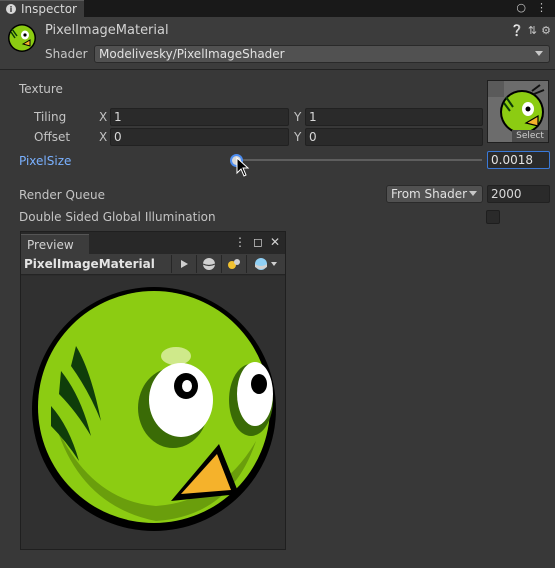  I want to click on maximize-icon: ◻, so click(258, 242).